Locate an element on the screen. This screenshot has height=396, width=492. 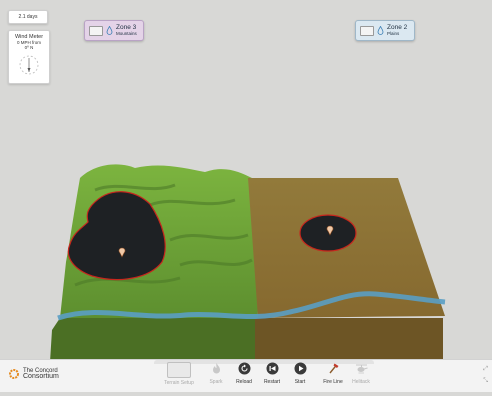
helitack-button: Helitack is located at coordinates (361, 376).